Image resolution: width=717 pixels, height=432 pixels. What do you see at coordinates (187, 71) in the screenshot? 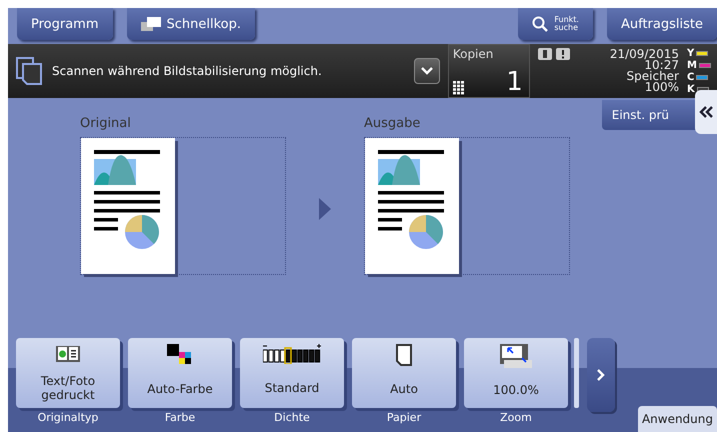
I see `status-message: Scannen während Bildstabilisierung möglich.` at bounding box center [187, 71].